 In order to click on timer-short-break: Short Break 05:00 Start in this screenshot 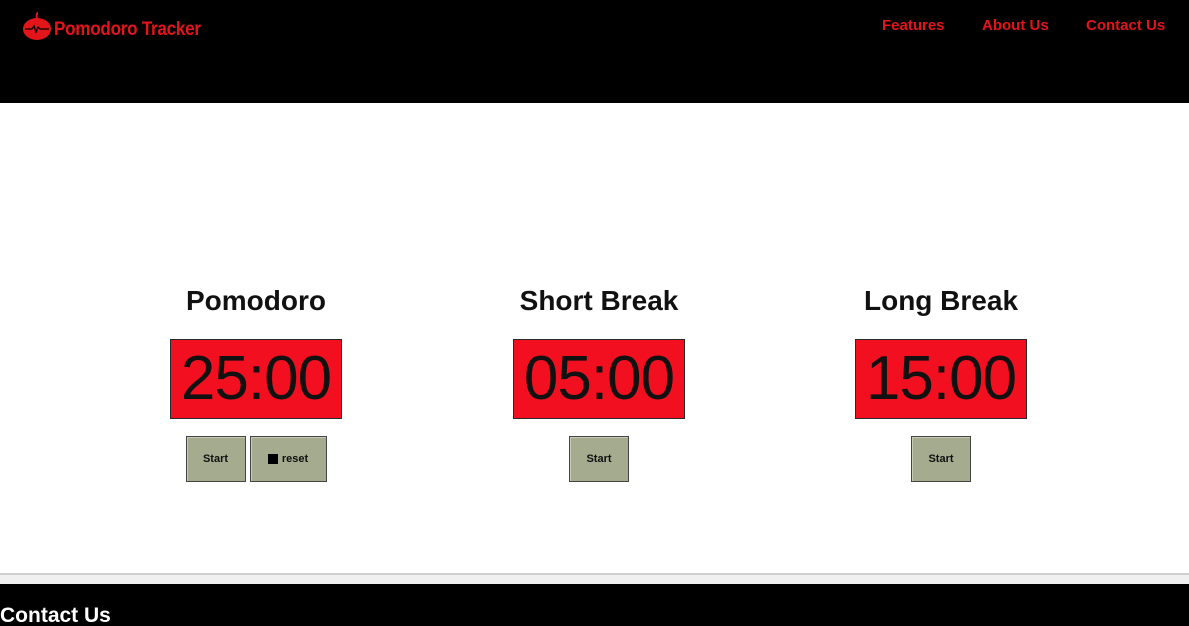, I will do `click(599, 382)`.